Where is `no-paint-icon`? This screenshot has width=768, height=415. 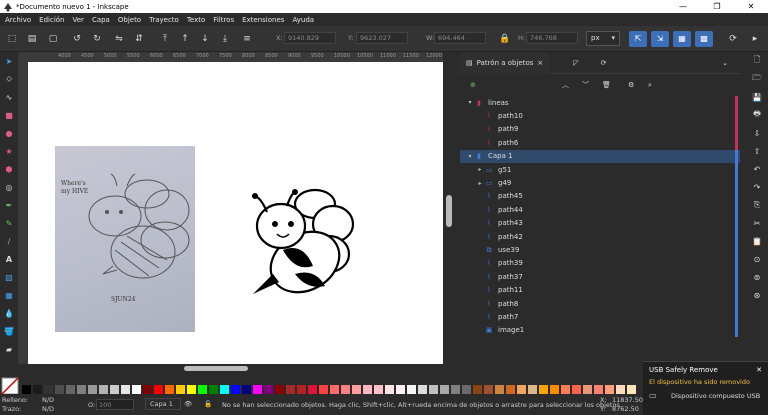
no-paint-icon is located at coordinates (10, 386).